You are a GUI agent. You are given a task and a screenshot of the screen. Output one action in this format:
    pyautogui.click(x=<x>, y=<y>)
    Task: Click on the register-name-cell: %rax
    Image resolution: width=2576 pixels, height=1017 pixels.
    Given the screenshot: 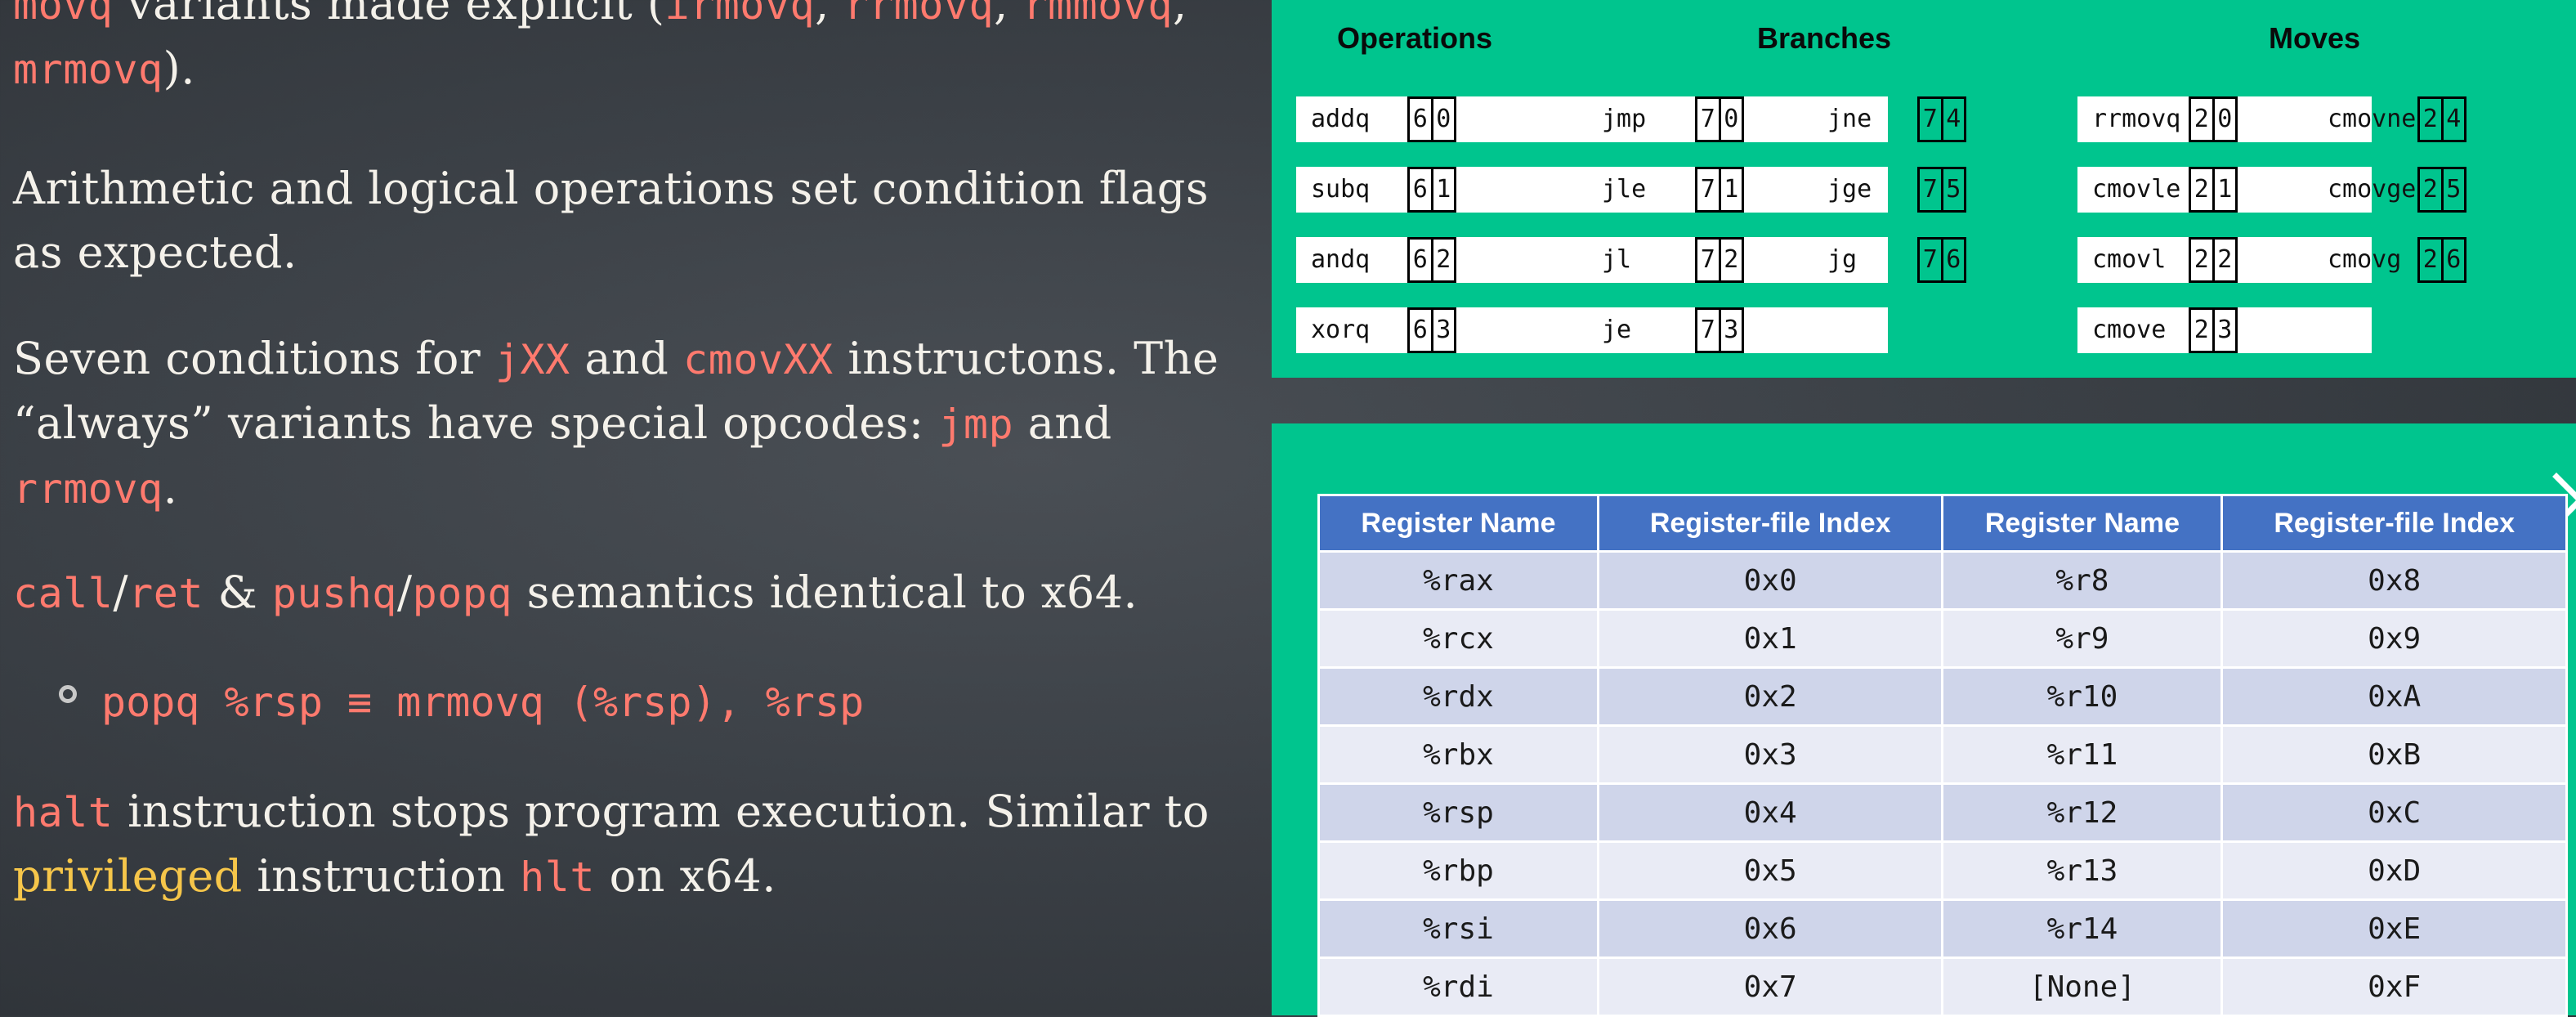 What is the action you would take?
    pyautogui.click(x=1458, y=580)
    